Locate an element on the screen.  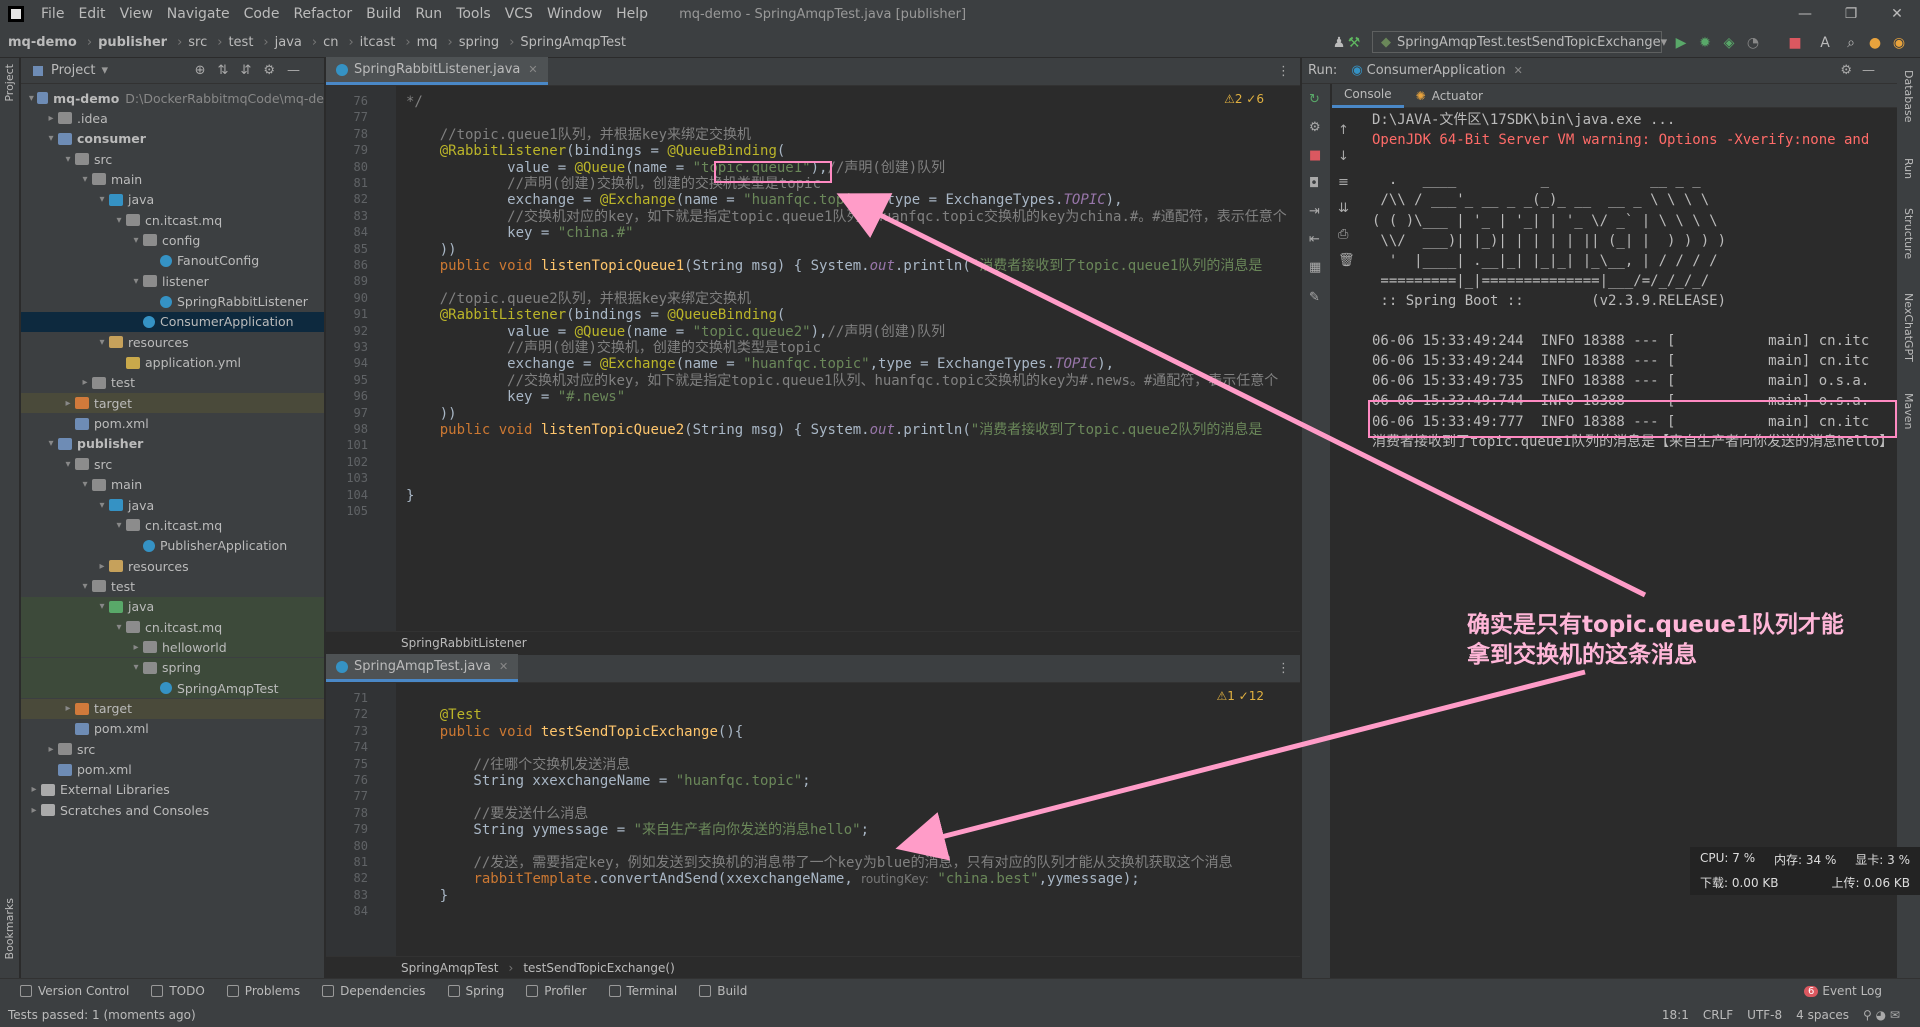
toolwindow-problems: Problems is located at coordinates (263, 991).